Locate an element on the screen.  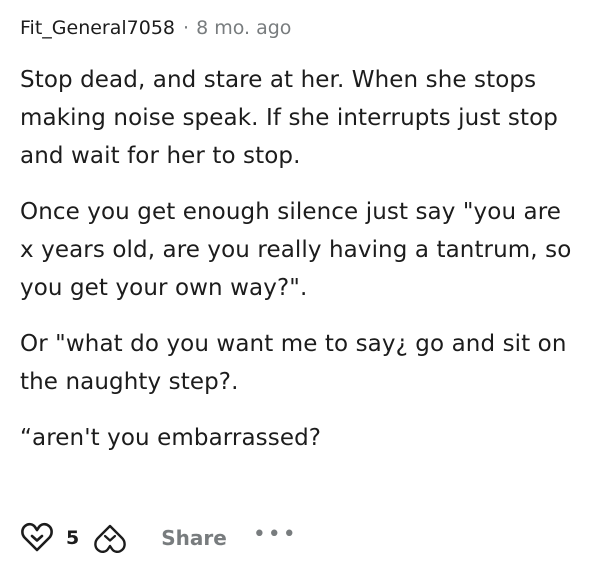
vote-count: 5 is located at coordinates (73, 538).